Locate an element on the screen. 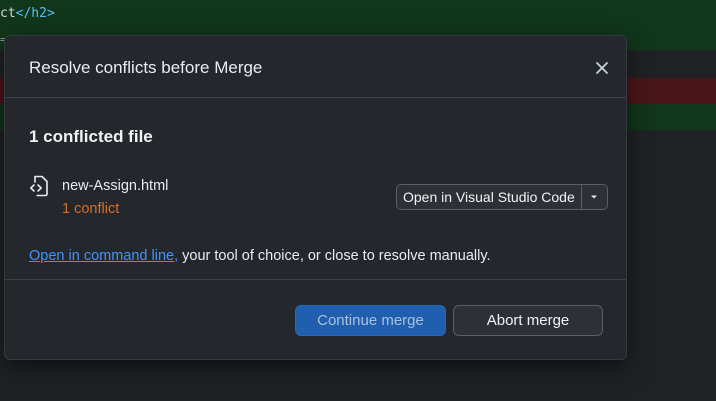 This screenshot has height=401, width=716. file-code-icon is located at coordinates (39, 186).